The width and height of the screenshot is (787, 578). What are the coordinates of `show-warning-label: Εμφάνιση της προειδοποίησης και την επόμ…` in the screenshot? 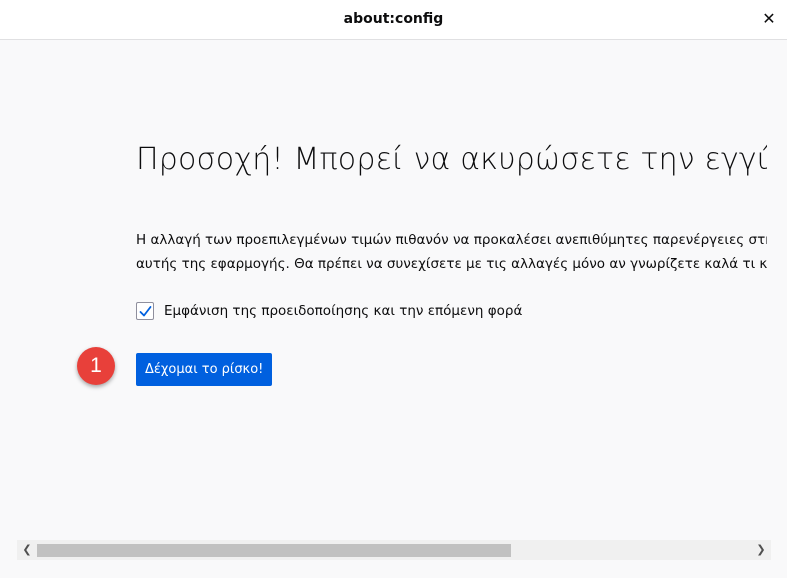 It's located at (343, 311).